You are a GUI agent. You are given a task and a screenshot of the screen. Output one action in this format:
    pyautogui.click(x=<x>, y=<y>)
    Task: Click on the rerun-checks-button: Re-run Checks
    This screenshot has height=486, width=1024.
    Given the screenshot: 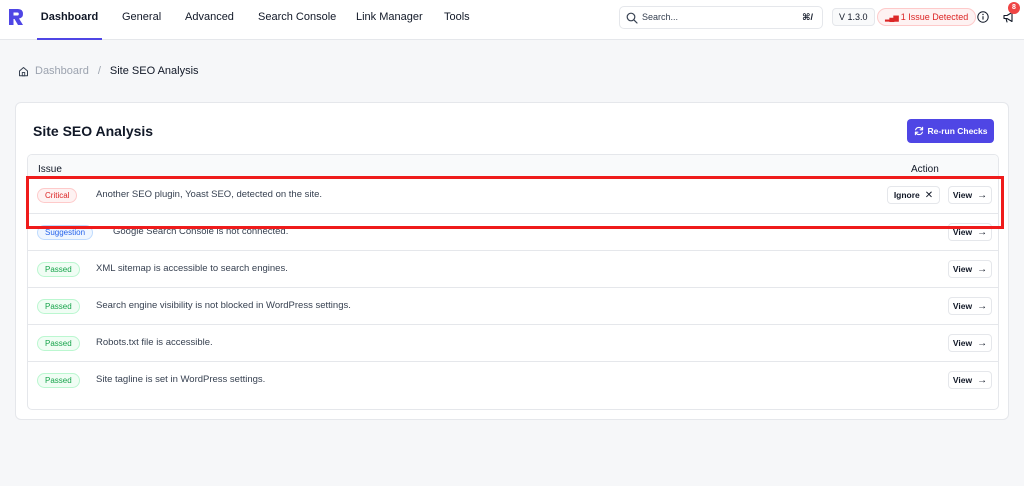 What is the action you would take?
    pyautogui.click(x=950, y=131)
    